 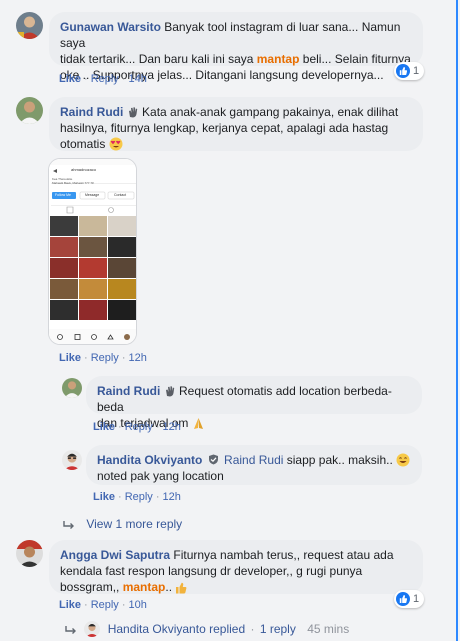 What do you see at coordinates (181, 588) in the screenshot?
I see `thumbs-up-emoji-icon` at bounding box center [181, 588].